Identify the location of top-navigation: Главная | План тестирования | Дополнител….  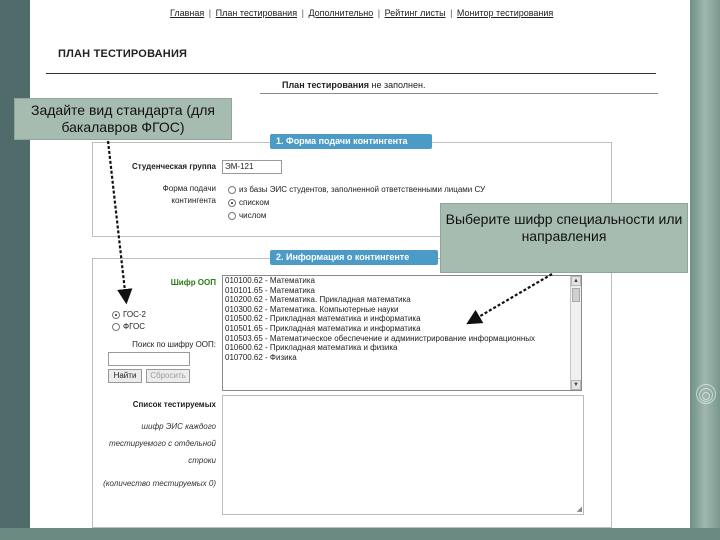
(361, 13).